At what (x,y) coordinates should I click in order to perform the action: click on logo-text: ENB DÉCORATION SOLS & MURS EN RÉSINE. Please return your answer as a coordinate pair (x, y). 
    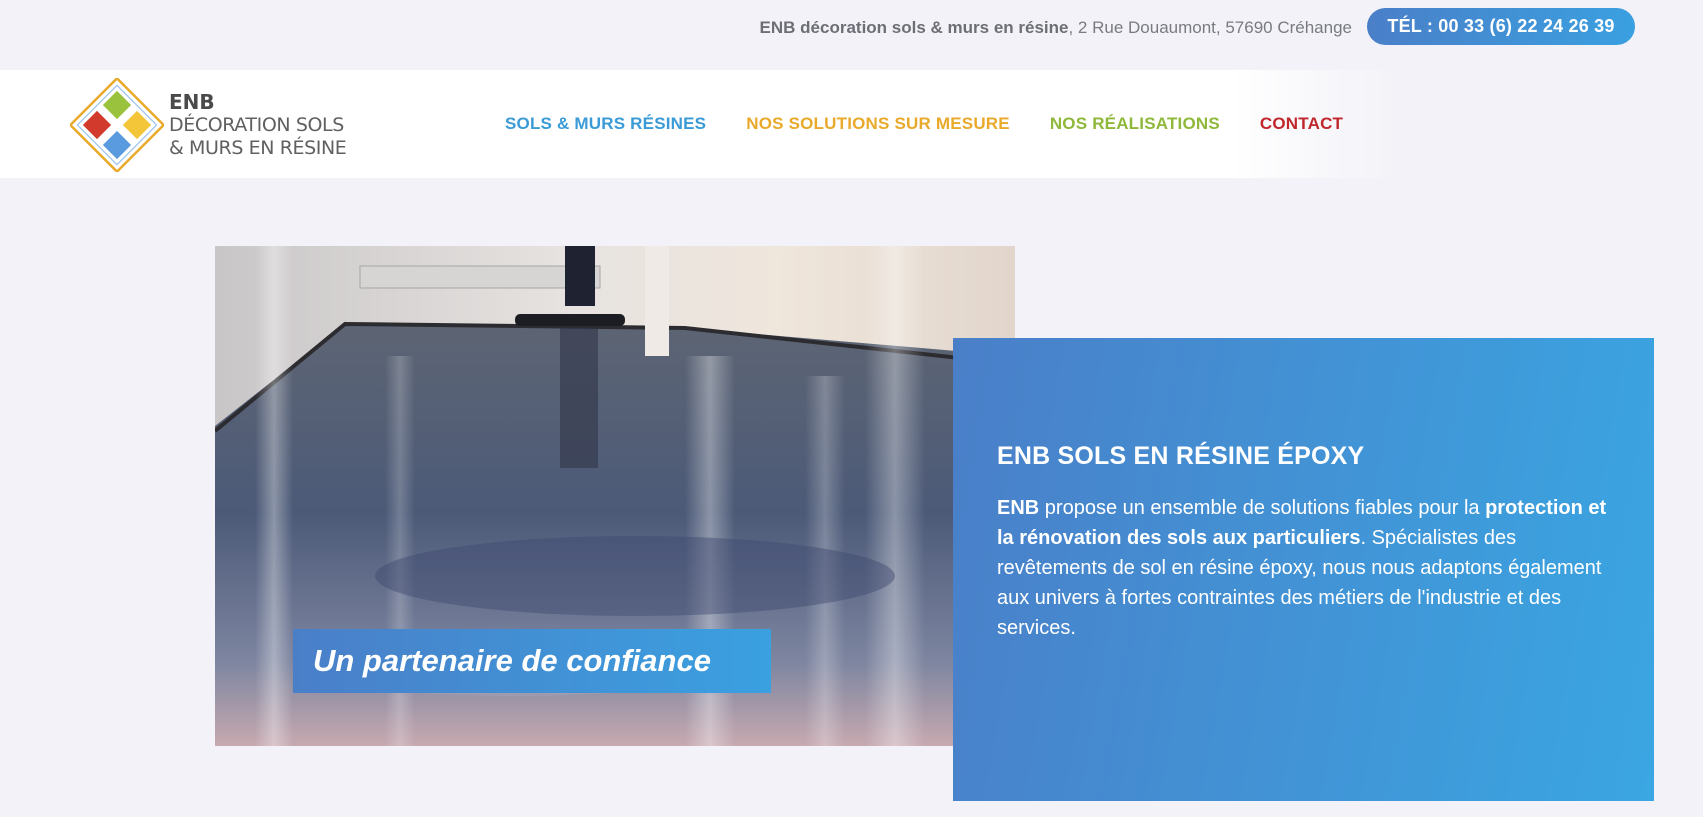
    Looking at the image, I should click on (258, 124).